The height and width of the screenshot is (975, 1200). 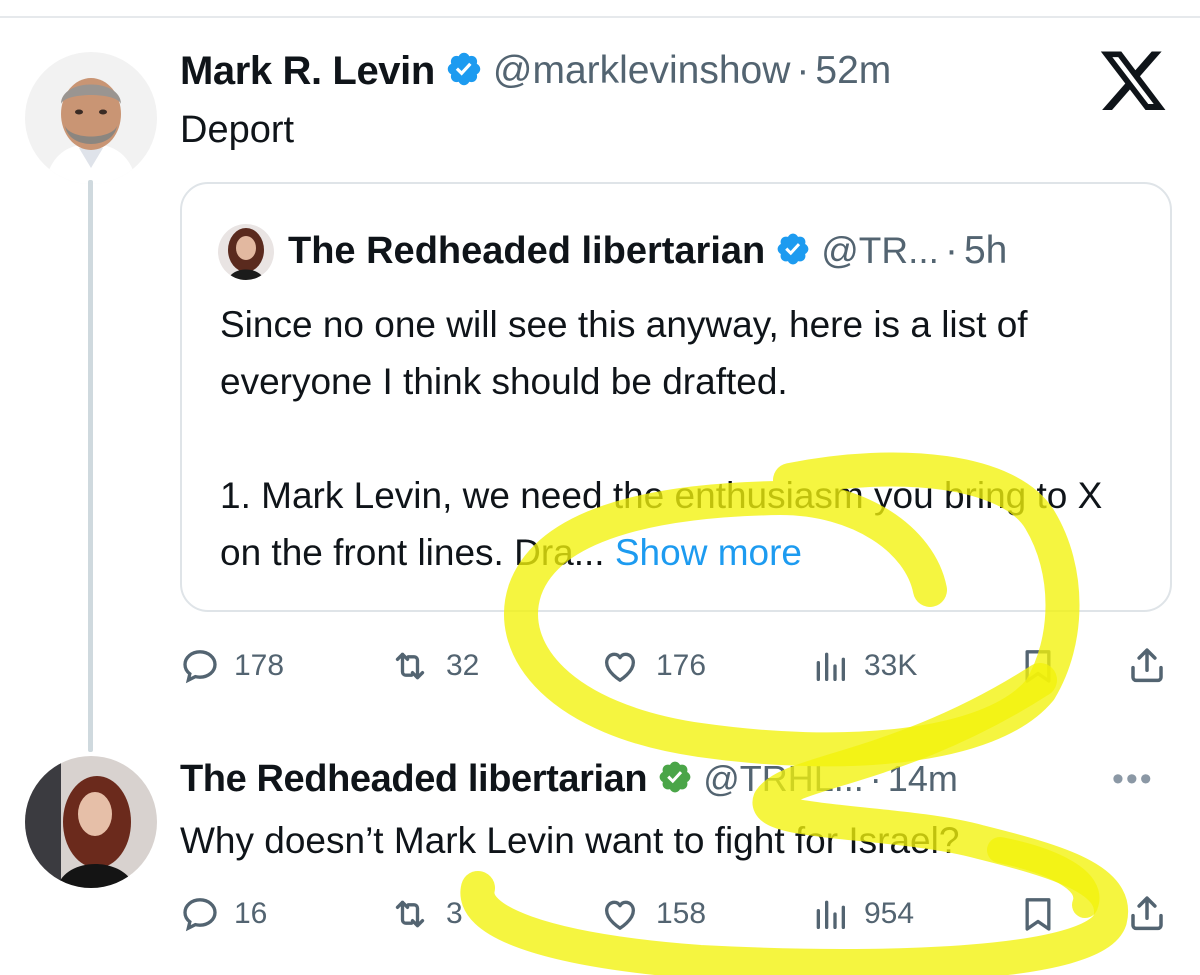 What do you see at coordinates (889, 913) in the screenshot?
I see `view-count: 954` at bounding box center [889, 913].